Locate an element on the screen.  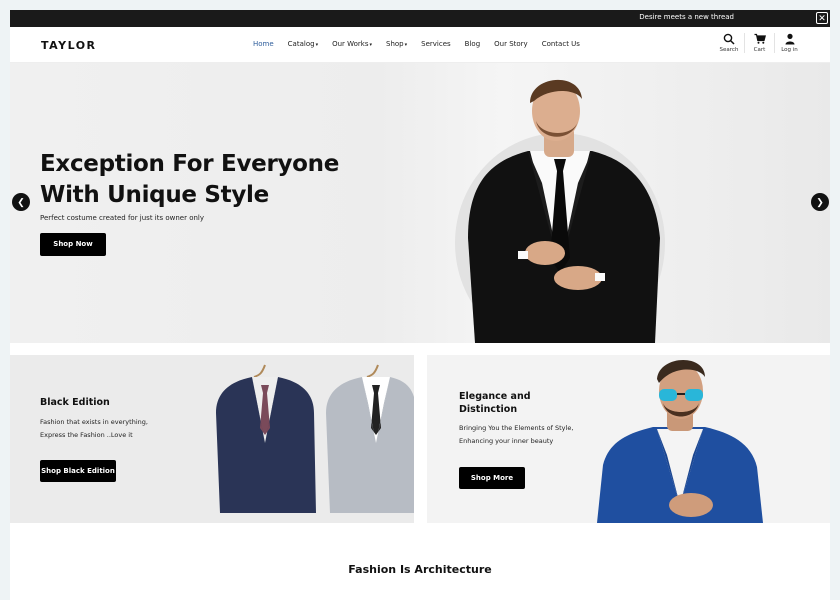
search-button: Search is located at coordinates (729, 43).